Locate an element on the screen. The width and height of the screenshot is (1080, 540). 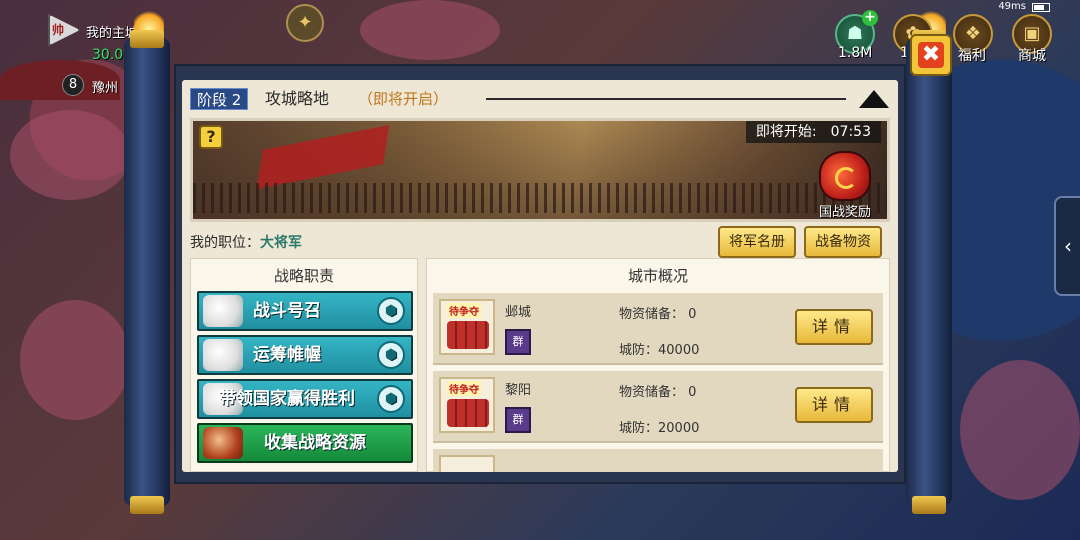
strategy-panel: 战略职责 战斗号召 ⬢ 运筹帷幄 ⬢ 带领国家赢得胜利 ⬢ 收集战略资源 is located at coordinates (304, 365).